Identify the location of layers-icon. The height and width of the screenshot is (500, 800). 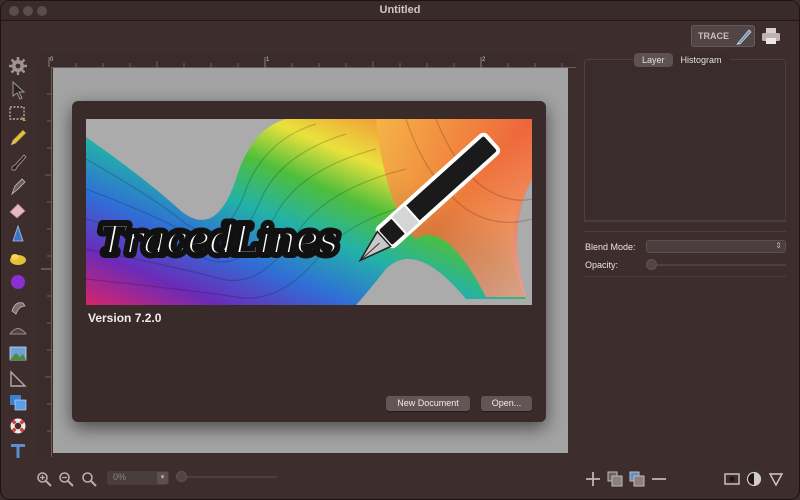
(18, 402).